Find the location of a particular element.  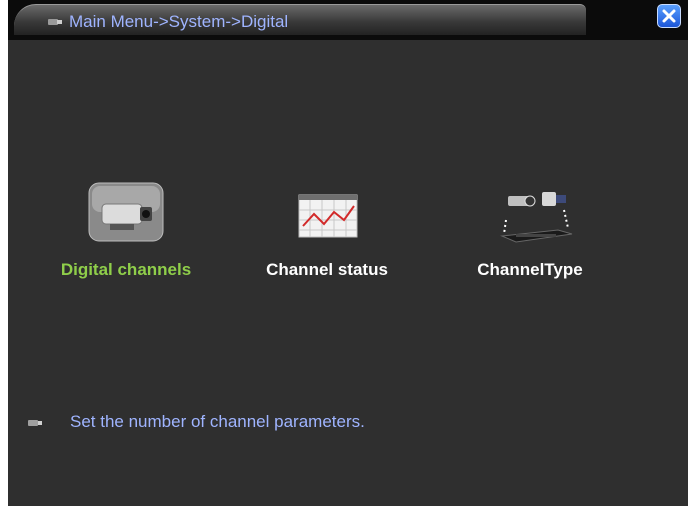

menu-item-channel-status: Channel status is located at coordinates (327, 229).